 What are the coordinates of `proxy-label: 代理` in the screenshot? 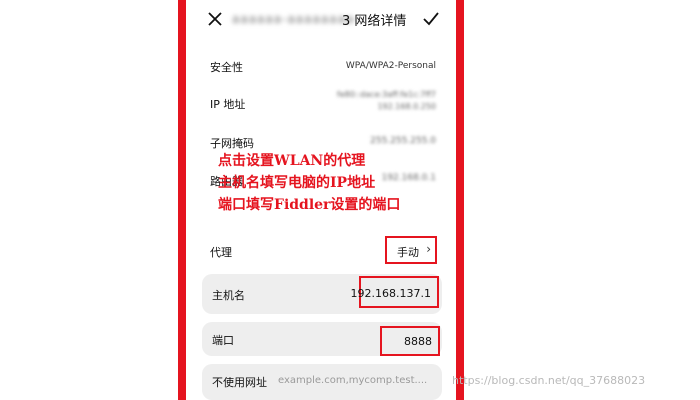 It's located at (221, 252).